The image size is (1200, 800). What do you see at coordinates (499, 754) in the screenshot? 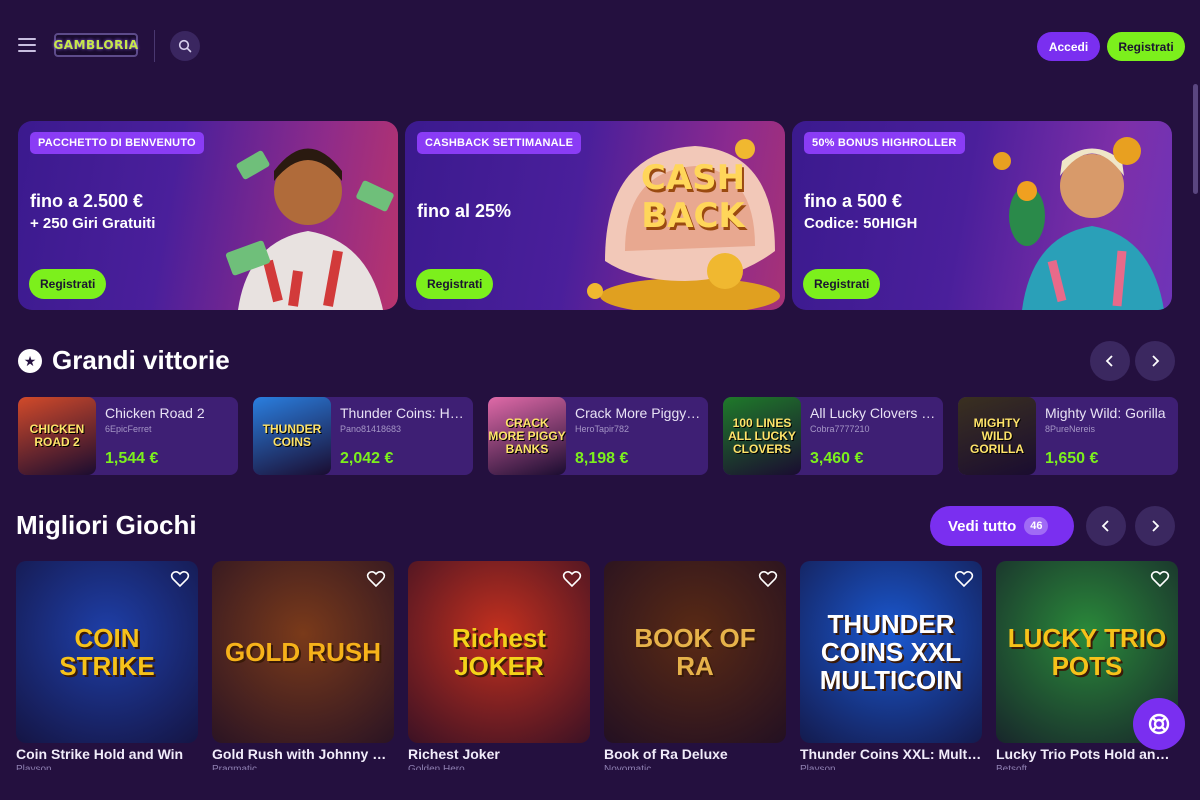
I see `game-title: Richest Joker` at bounding box center [499, 754].